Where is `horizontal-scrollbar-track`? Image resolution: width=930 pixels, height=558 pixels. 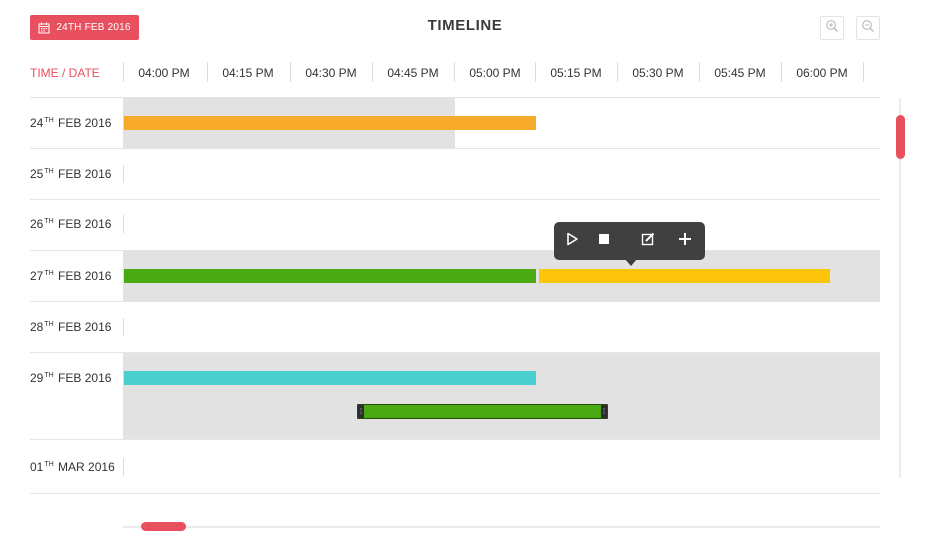
horizontal-scrollbar-track is located at coordinates (501, 527).